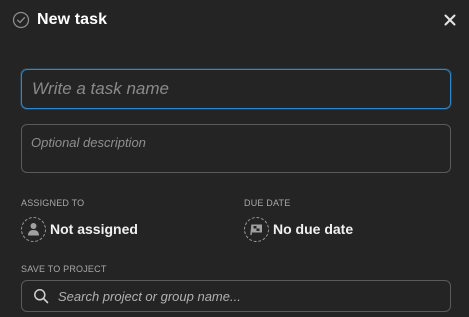 The width and height of the screenshot is (469, 317). What do you see at coordinates (21, 20) in the screenshot?
I see `check-circle-icon` at bounding box center [21, 20].